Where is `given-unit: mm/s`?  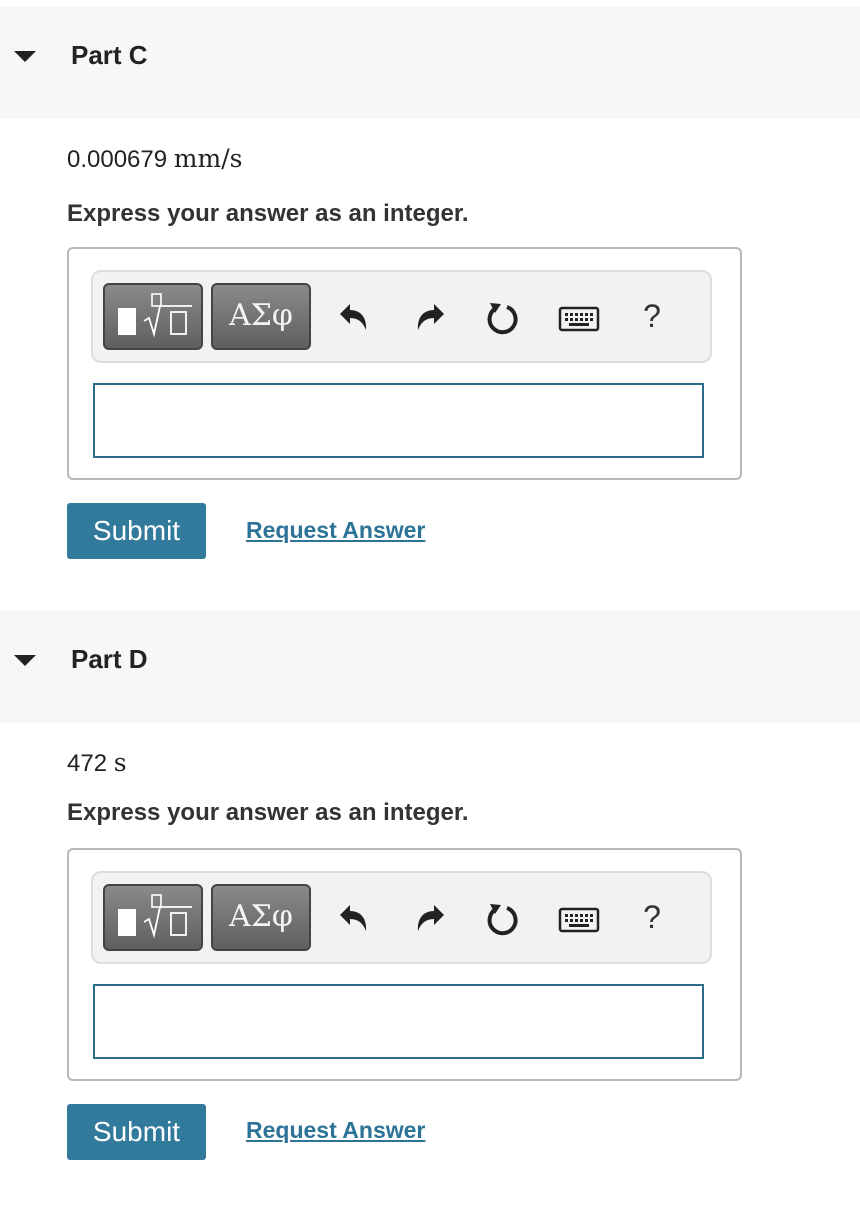 given-unit: mm/s is located at coordinates (208, 158).